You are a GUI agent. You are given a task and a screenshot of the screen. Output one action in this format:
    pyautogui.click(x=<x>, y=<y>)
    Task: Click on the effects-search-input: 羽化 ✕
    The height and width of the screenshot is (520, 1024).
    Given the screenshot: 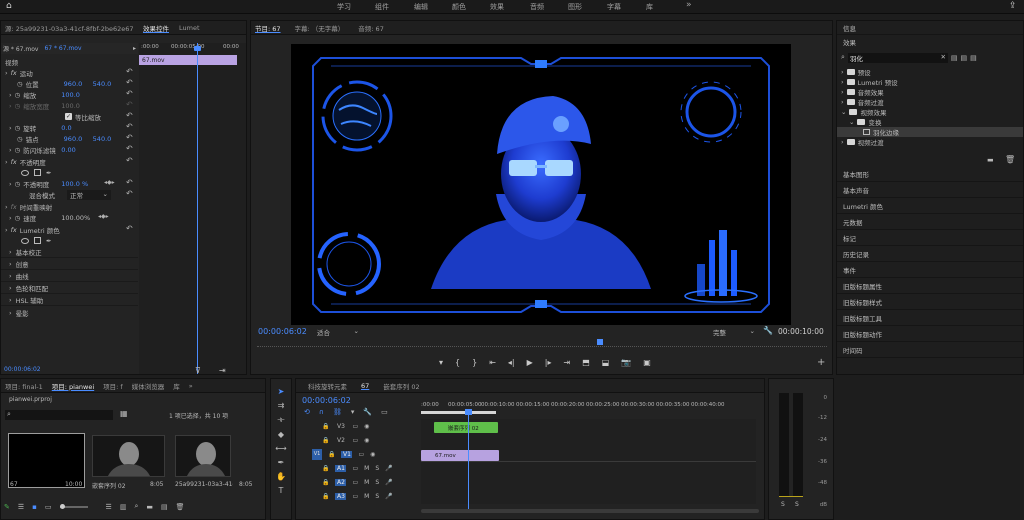 What is the action you would take?
    pyautogui.click(x=897, y=57)
    